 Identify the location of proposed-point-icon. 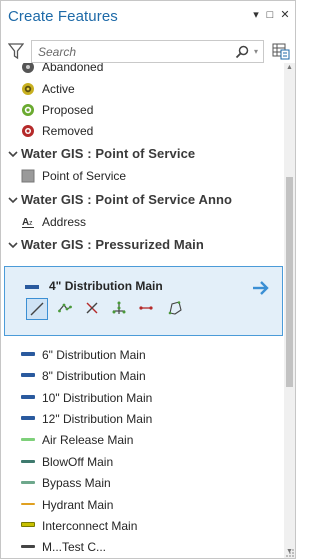
(28, 110).